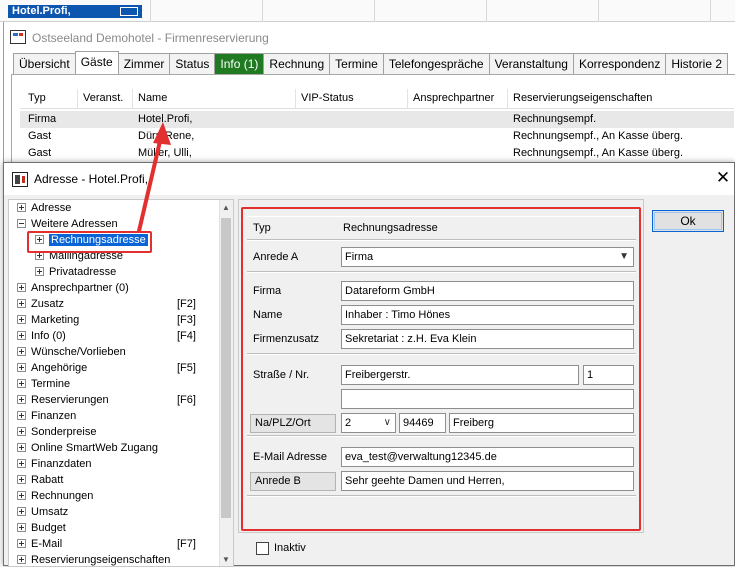  Describe the element at coordinates (356, 64) in the screenshot. I see `tab-termine: Termine` at that location.